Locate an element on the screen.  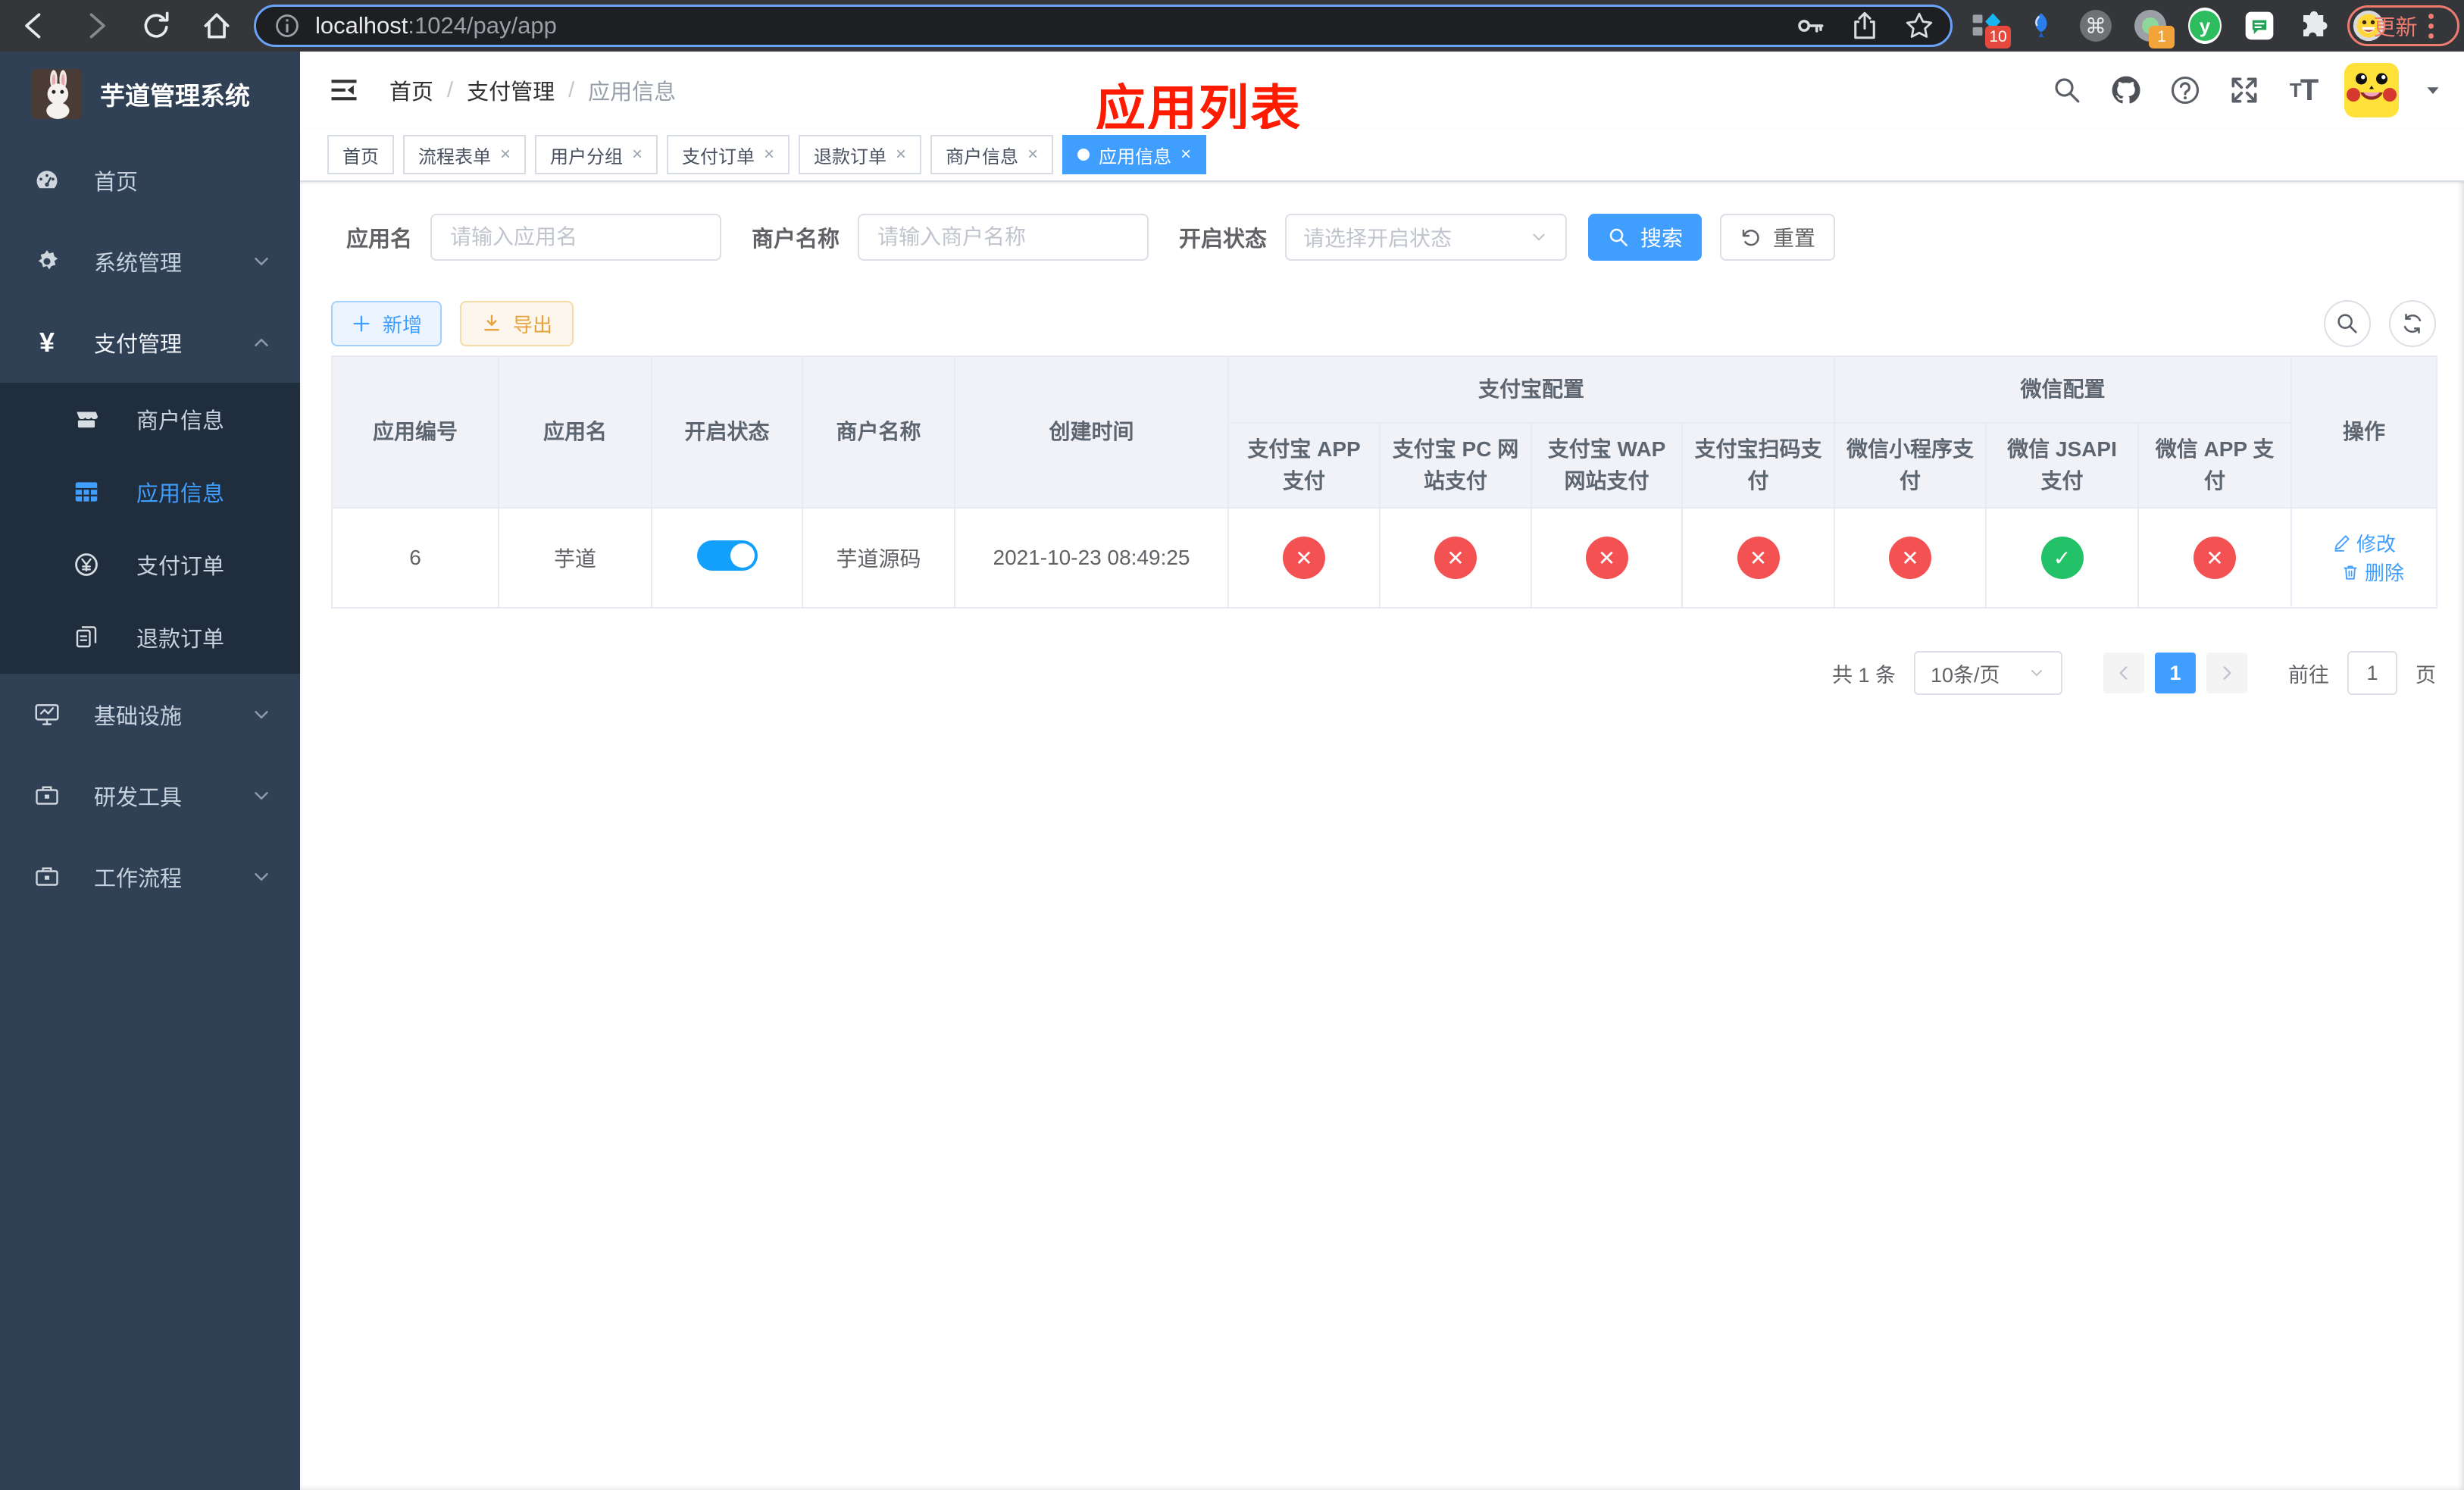
status-toggle is located at coordinates (727, 556).